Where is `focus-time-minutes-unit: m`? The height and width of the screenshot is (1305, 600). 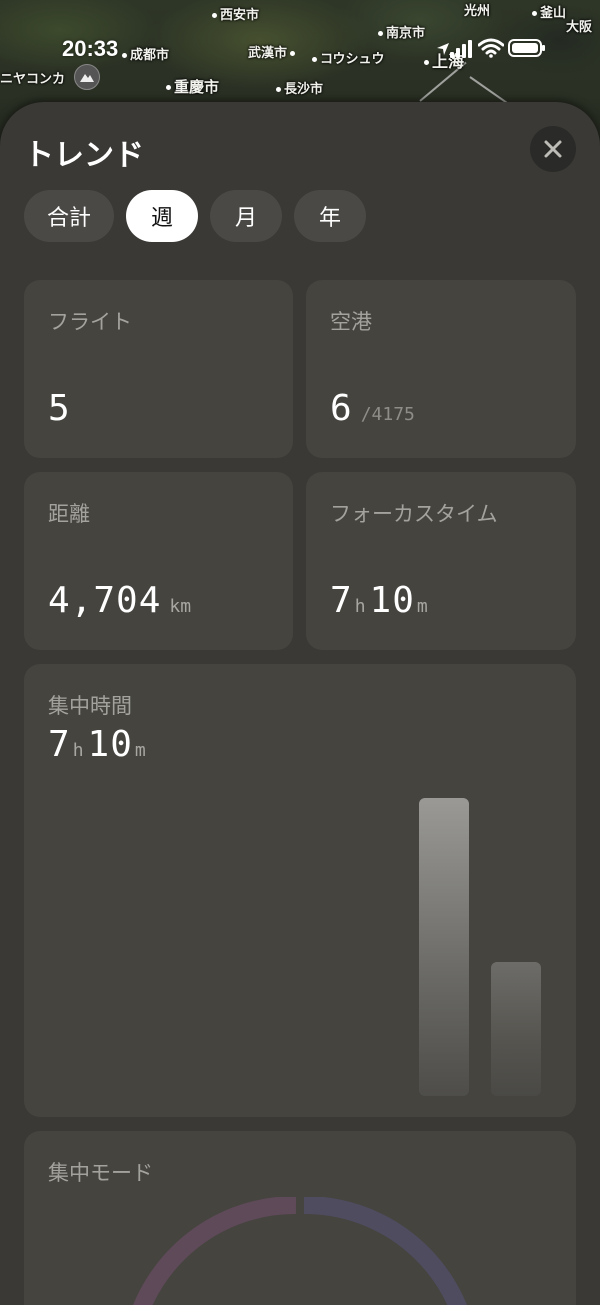 focus-time-minutes-unit: m is located at coordinates (422, 606).